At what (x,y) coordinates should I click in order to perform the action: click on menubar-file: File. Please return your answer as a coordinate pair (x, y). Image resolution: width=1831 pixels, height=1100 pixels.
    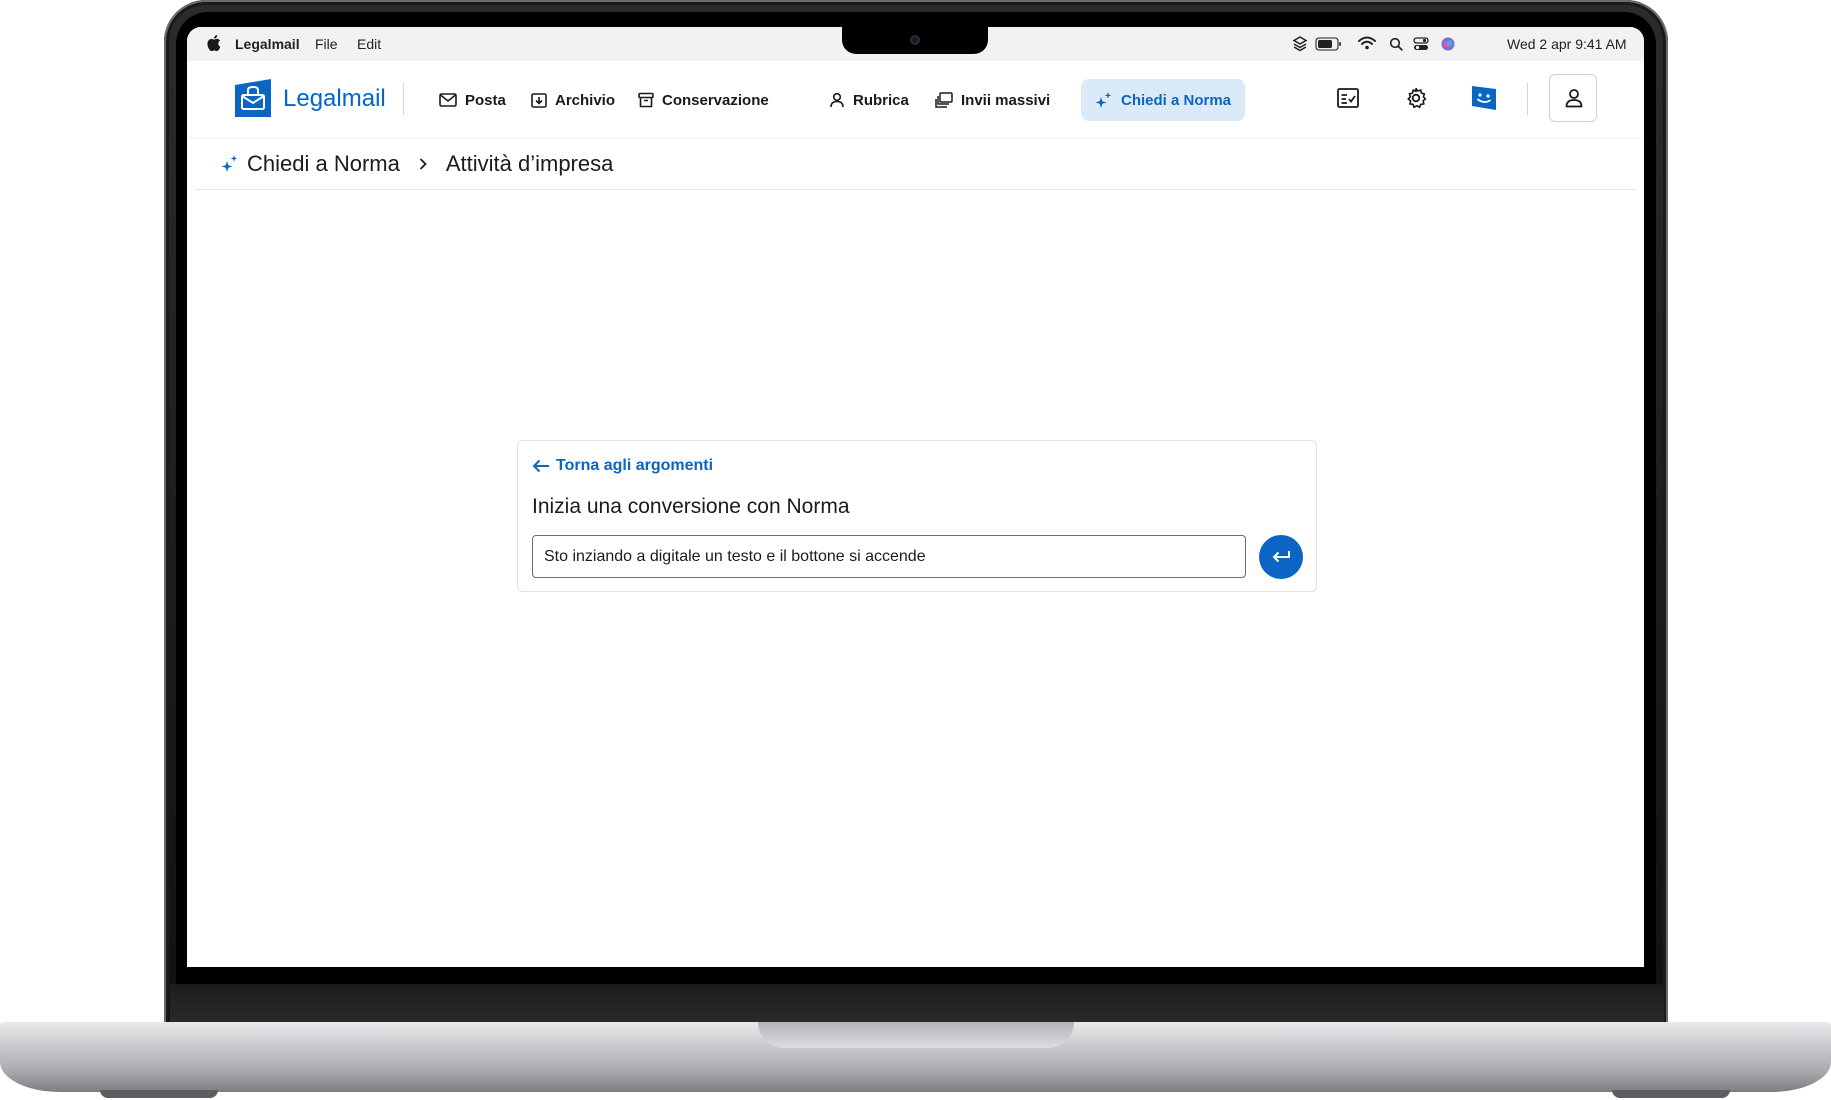
    Looking at the image, I should click on (326, 44).